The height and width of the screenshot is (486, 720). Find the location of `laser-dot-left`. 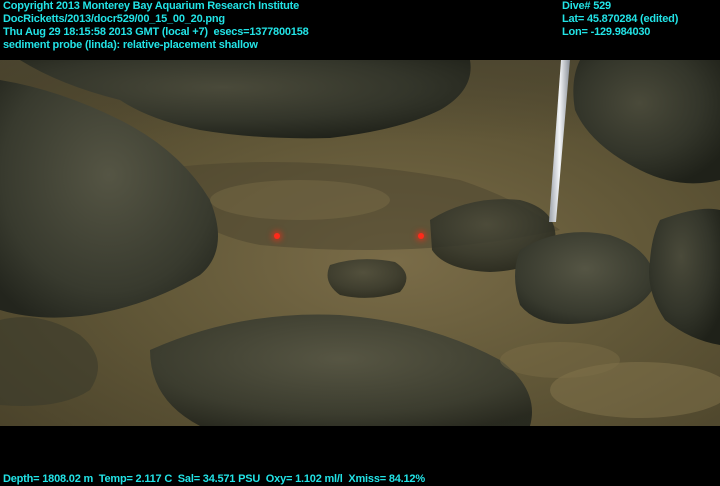

laser-dot-left is located at coordinates (277, 236).